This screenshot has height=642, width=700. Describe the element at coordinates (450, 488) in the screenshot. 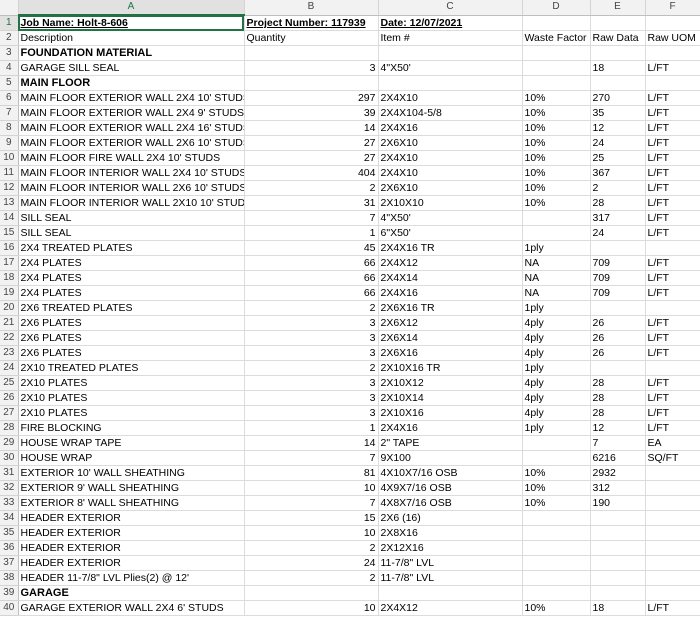

I see `cell-c: 4X9X7/16 OSB` at that location.